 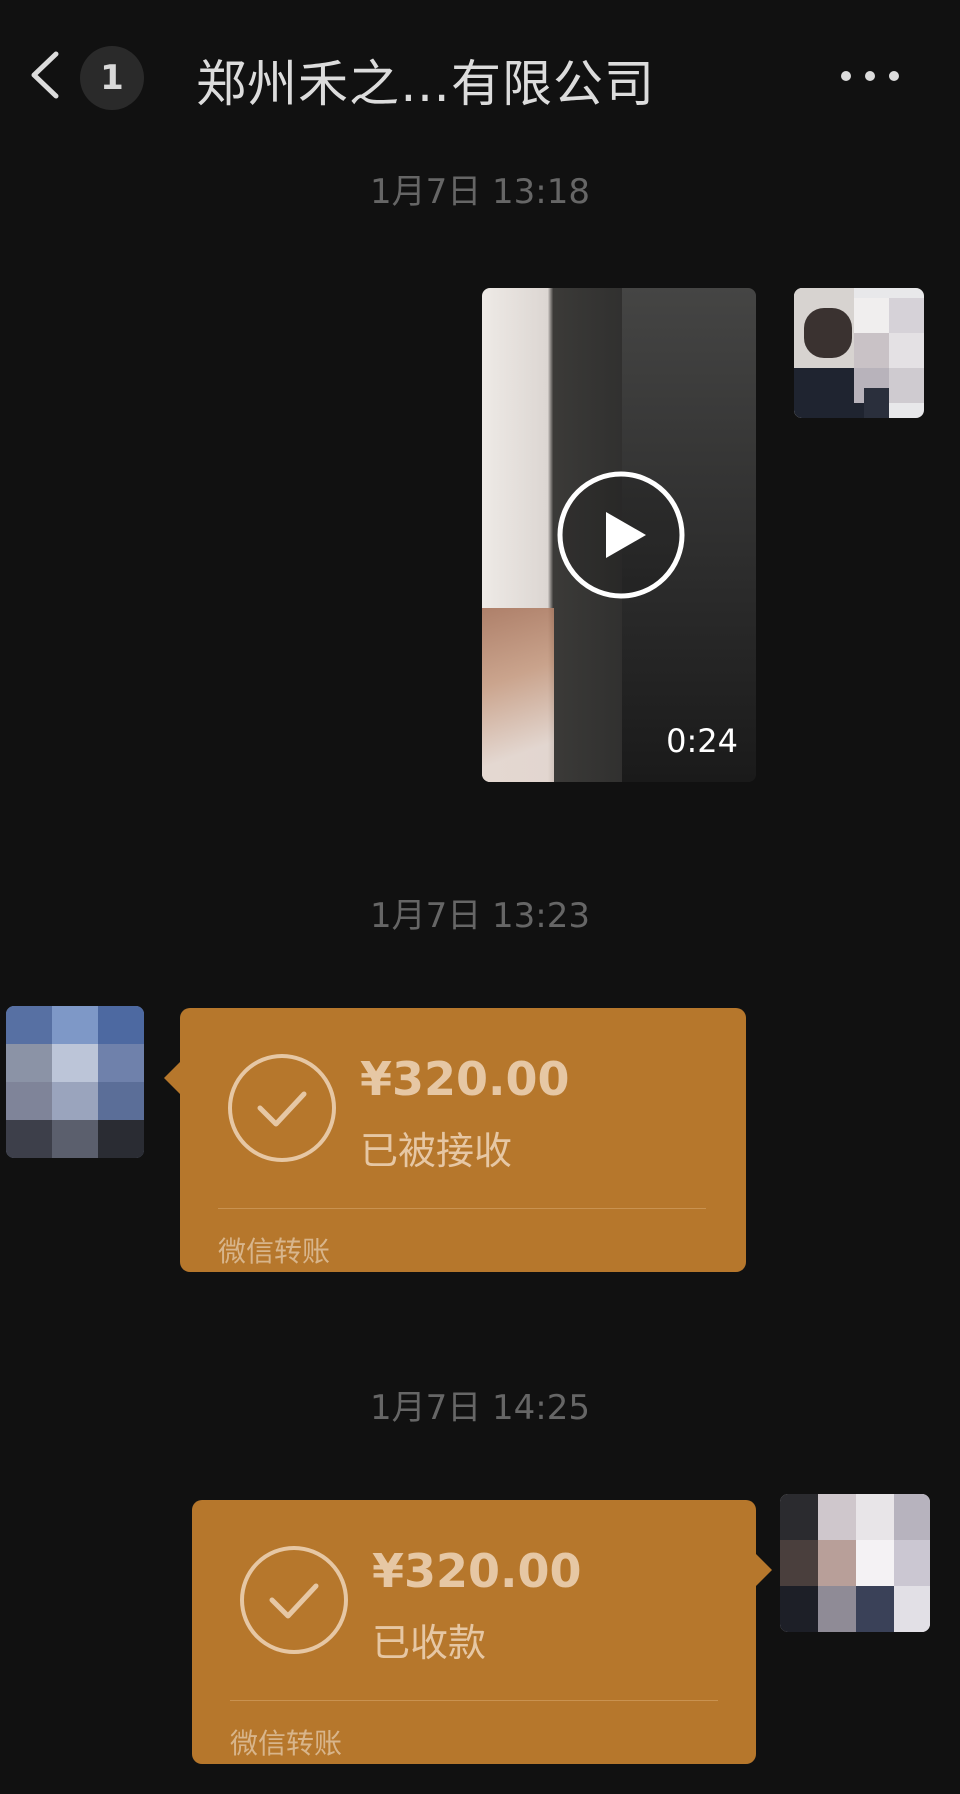 I want to click on chat-title: 郑州禾之…有限公司, so click(x=425, y=84).